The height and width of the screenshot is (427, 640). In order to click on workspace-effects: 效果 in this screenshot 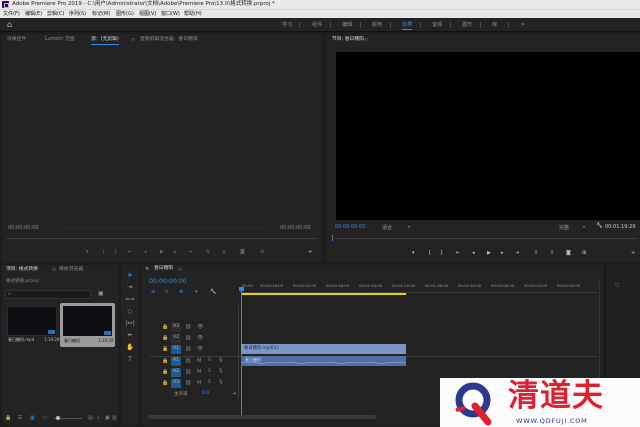, I will do `click(407, 25)`.